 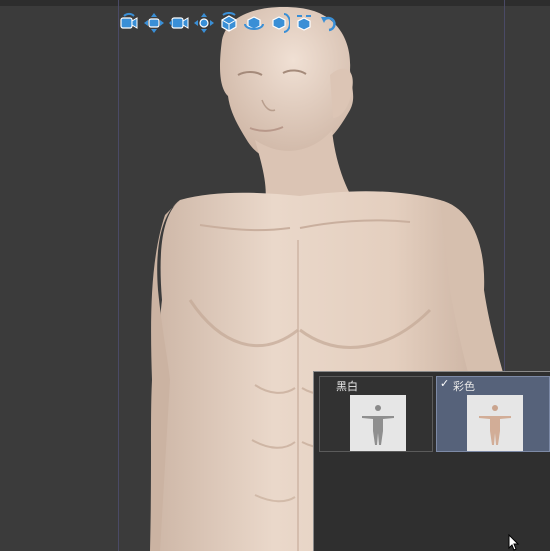 I want to click on pan-camera-icon, so click(x=154, y=23).